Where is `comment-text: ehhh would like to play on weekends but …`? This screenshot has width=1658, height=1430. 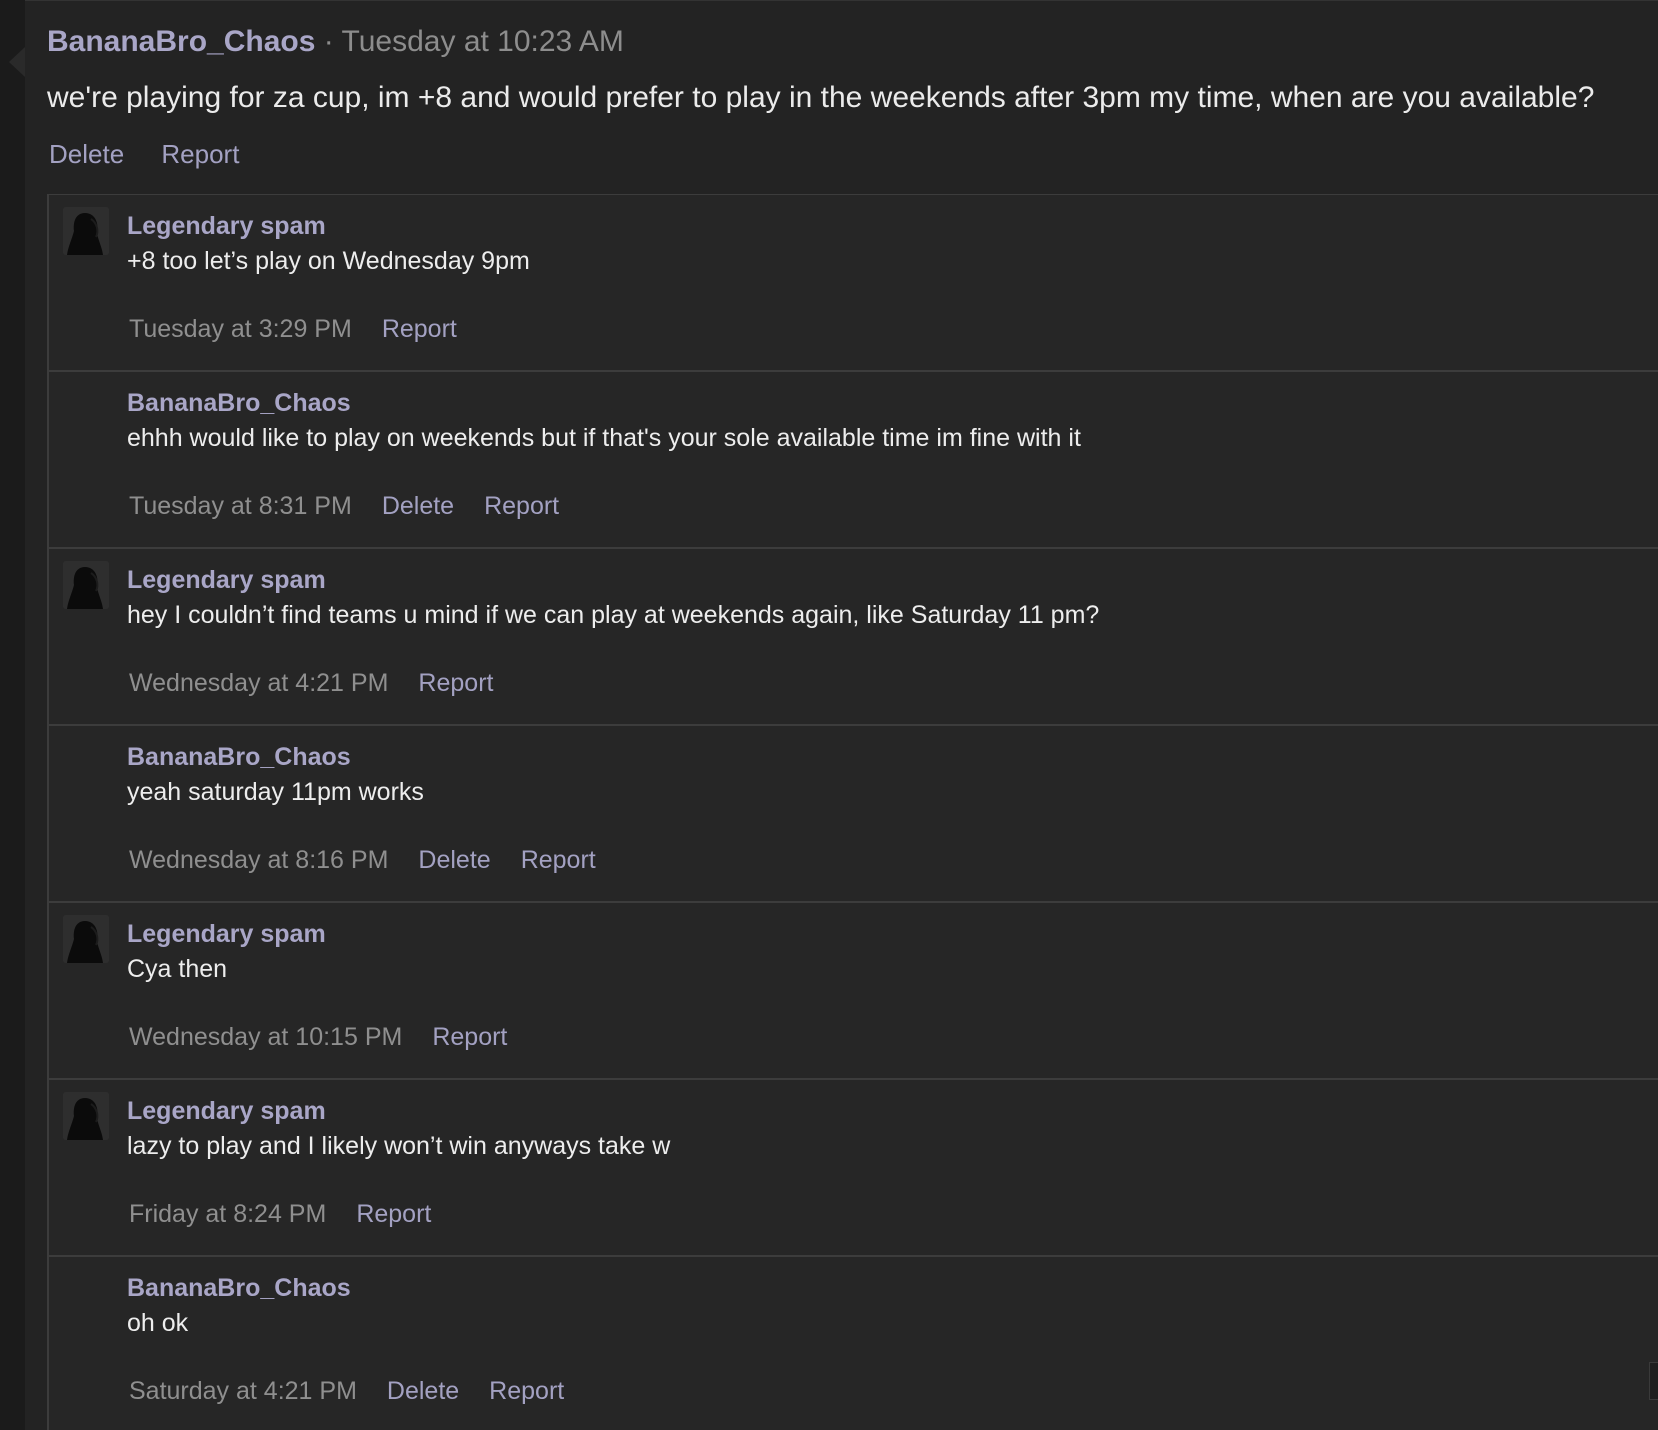
comment-text: ehhh would like to play on weekends but … is located at coordinates (604, 438).